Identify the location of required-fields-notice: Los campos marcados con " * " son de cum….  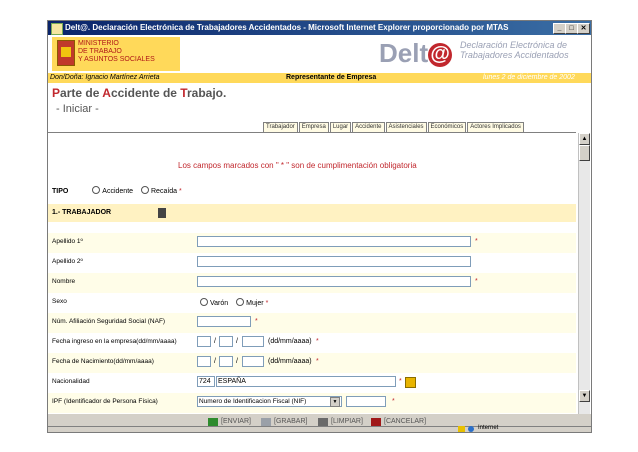
(297, 165).